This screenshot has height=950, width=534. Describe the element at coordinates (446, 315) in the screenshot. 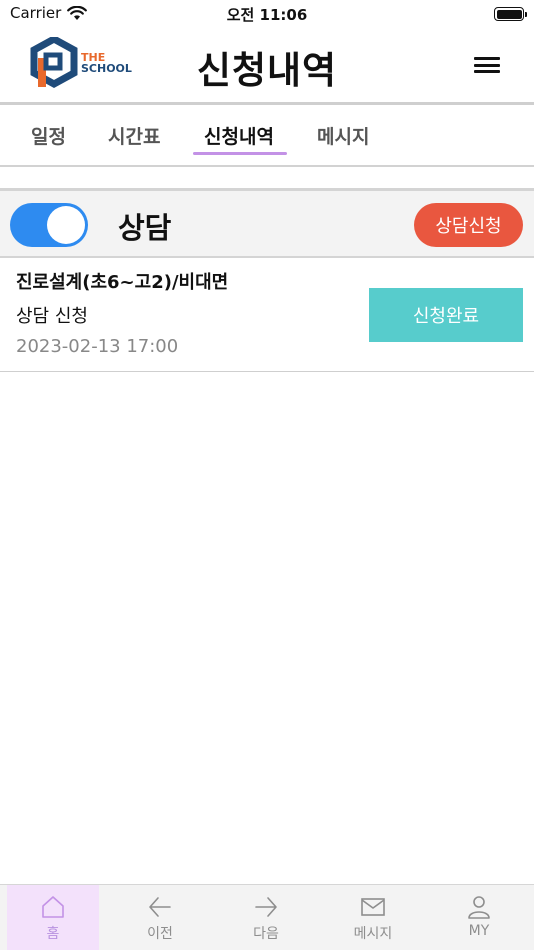

I see `status-badge: 신청완료` at that location.